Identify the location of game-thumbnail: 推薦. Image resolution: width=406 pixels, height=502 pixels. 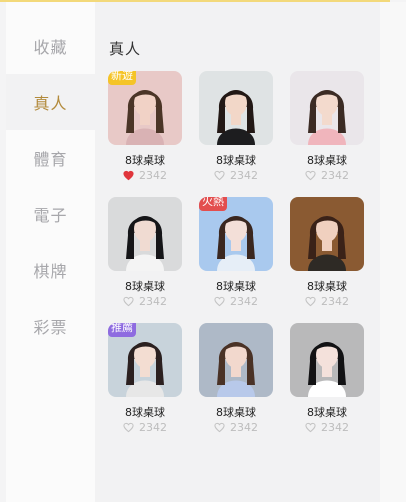
(145, 360).